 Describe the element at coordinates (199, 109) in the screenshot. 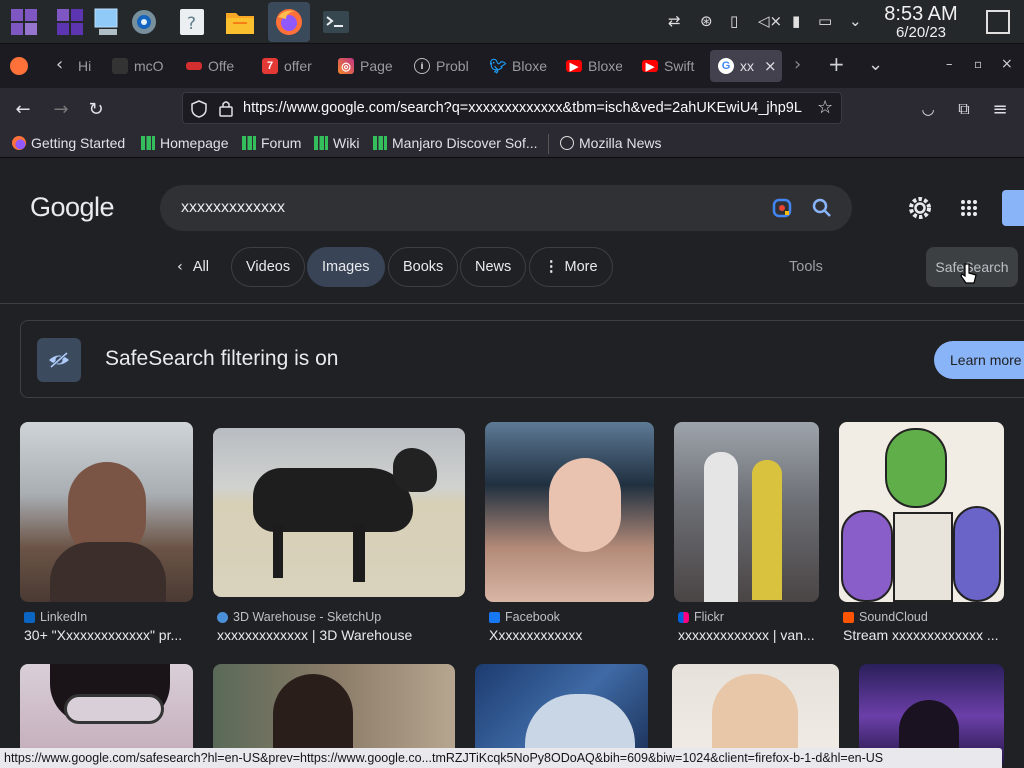

I see `shield-icon` at that location.